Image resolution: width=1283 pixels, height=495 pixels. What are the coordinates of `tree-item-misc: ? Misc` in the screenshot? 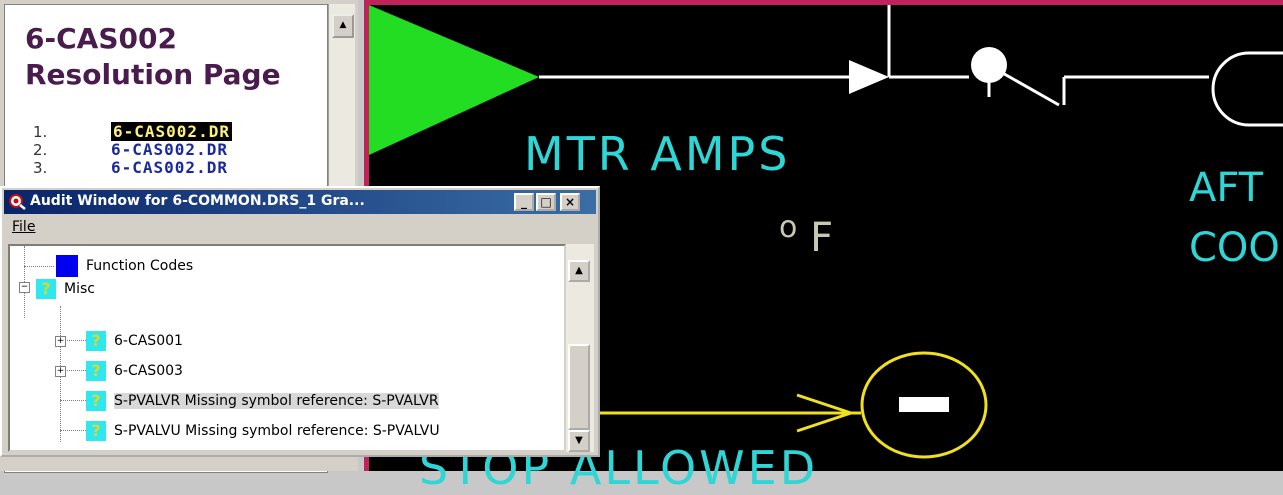 It's located at (65, 289).